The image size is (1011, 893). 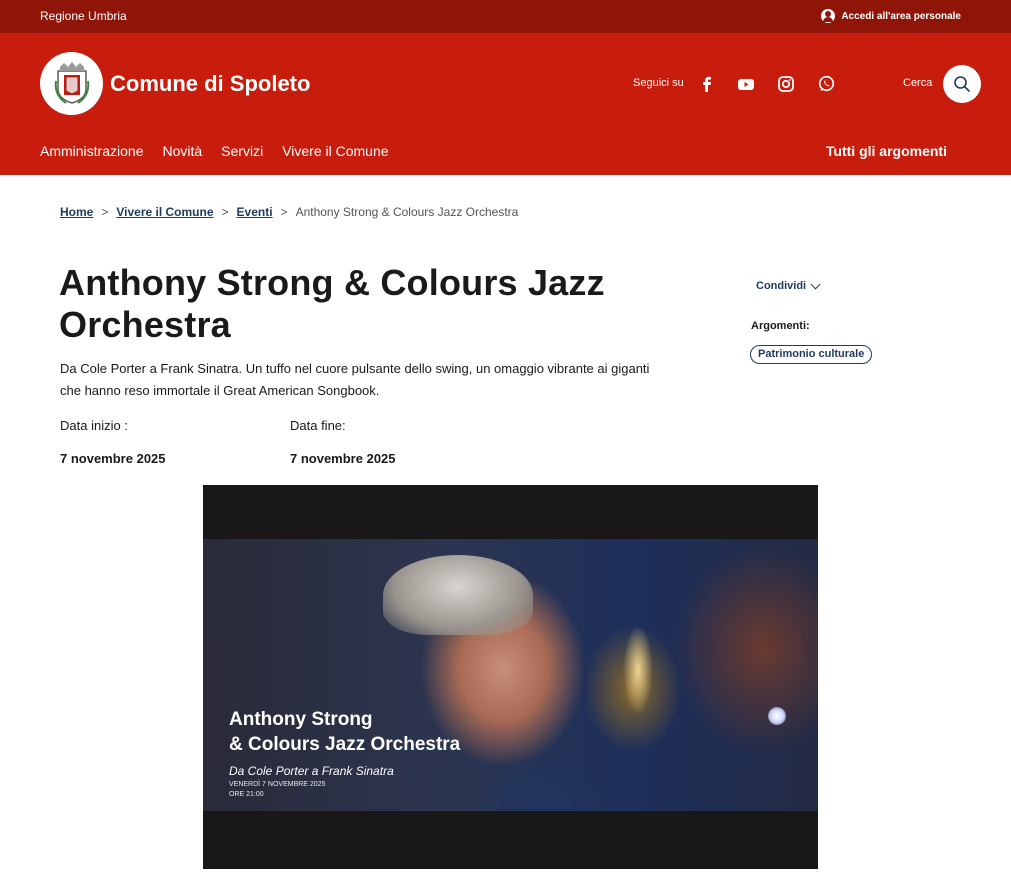 I want to click on follow-label: Seguici su, so click(x=658, y=83).